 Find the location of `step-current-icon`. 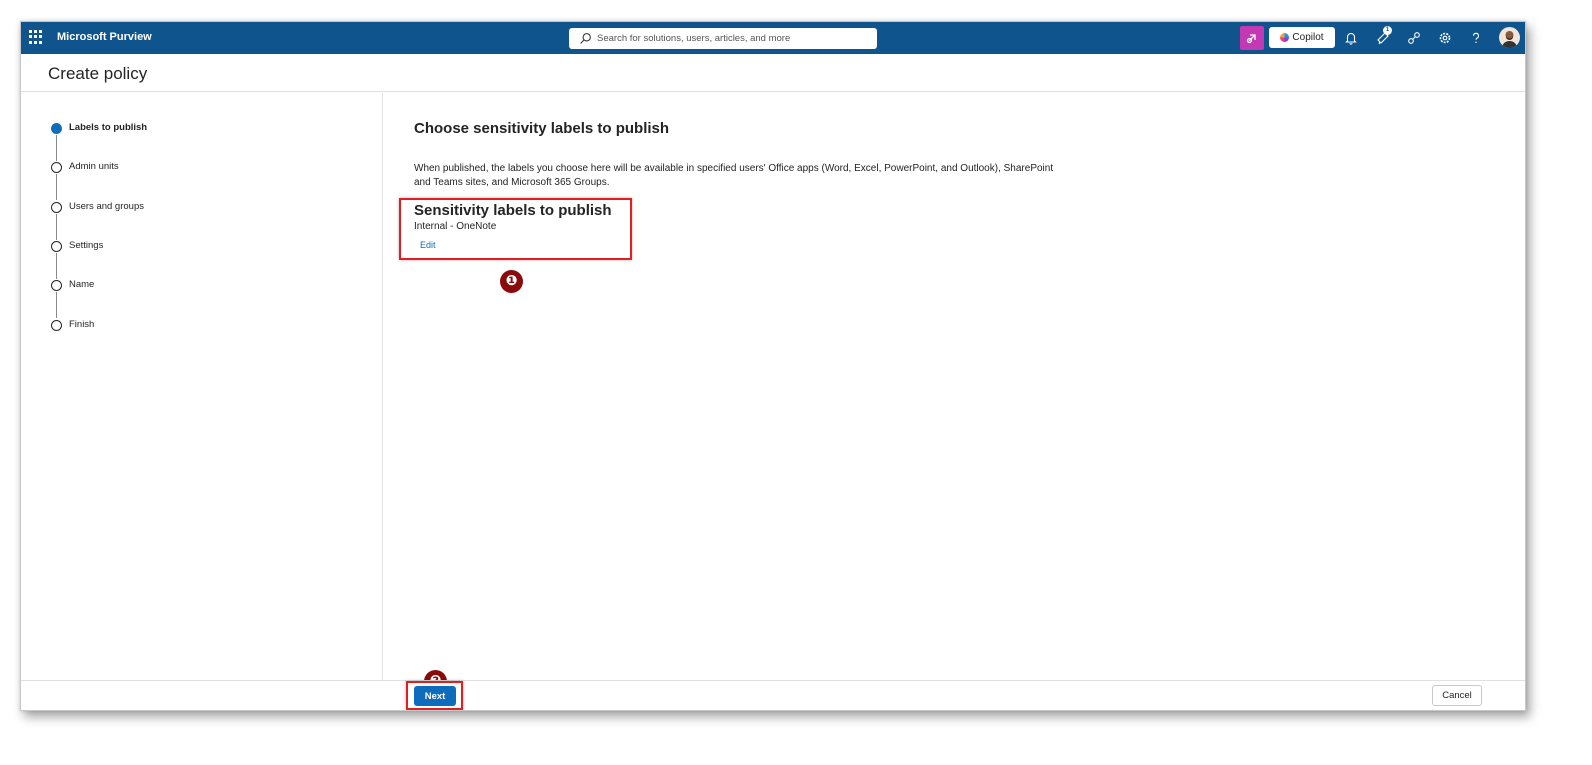

step-current-icon is located at coordinates (56, 128).